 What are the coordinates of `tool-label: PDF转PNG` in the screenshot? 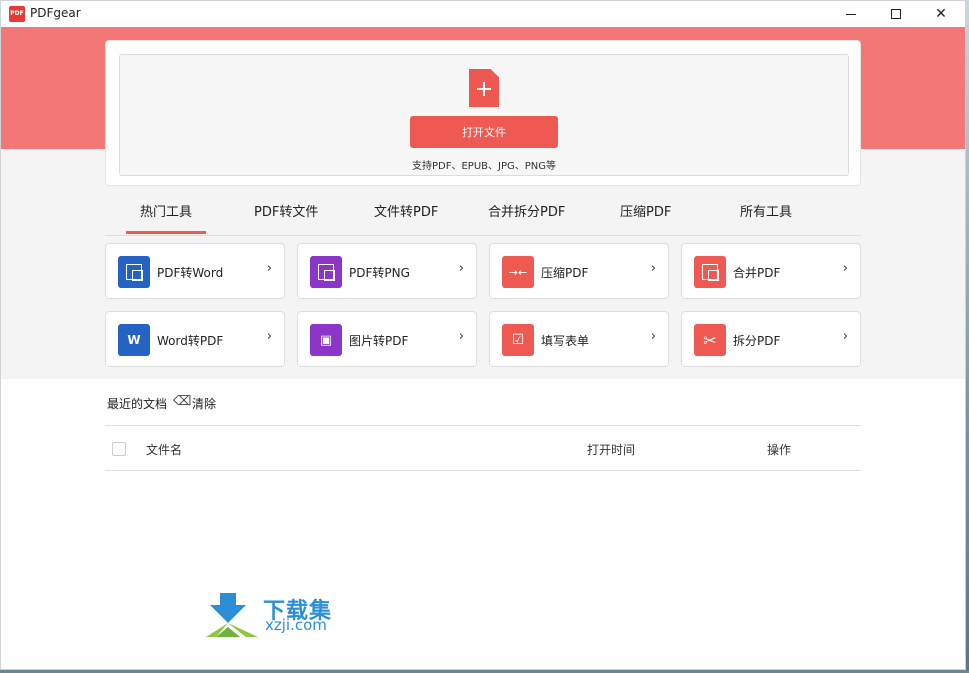 It's located at (379, 273).